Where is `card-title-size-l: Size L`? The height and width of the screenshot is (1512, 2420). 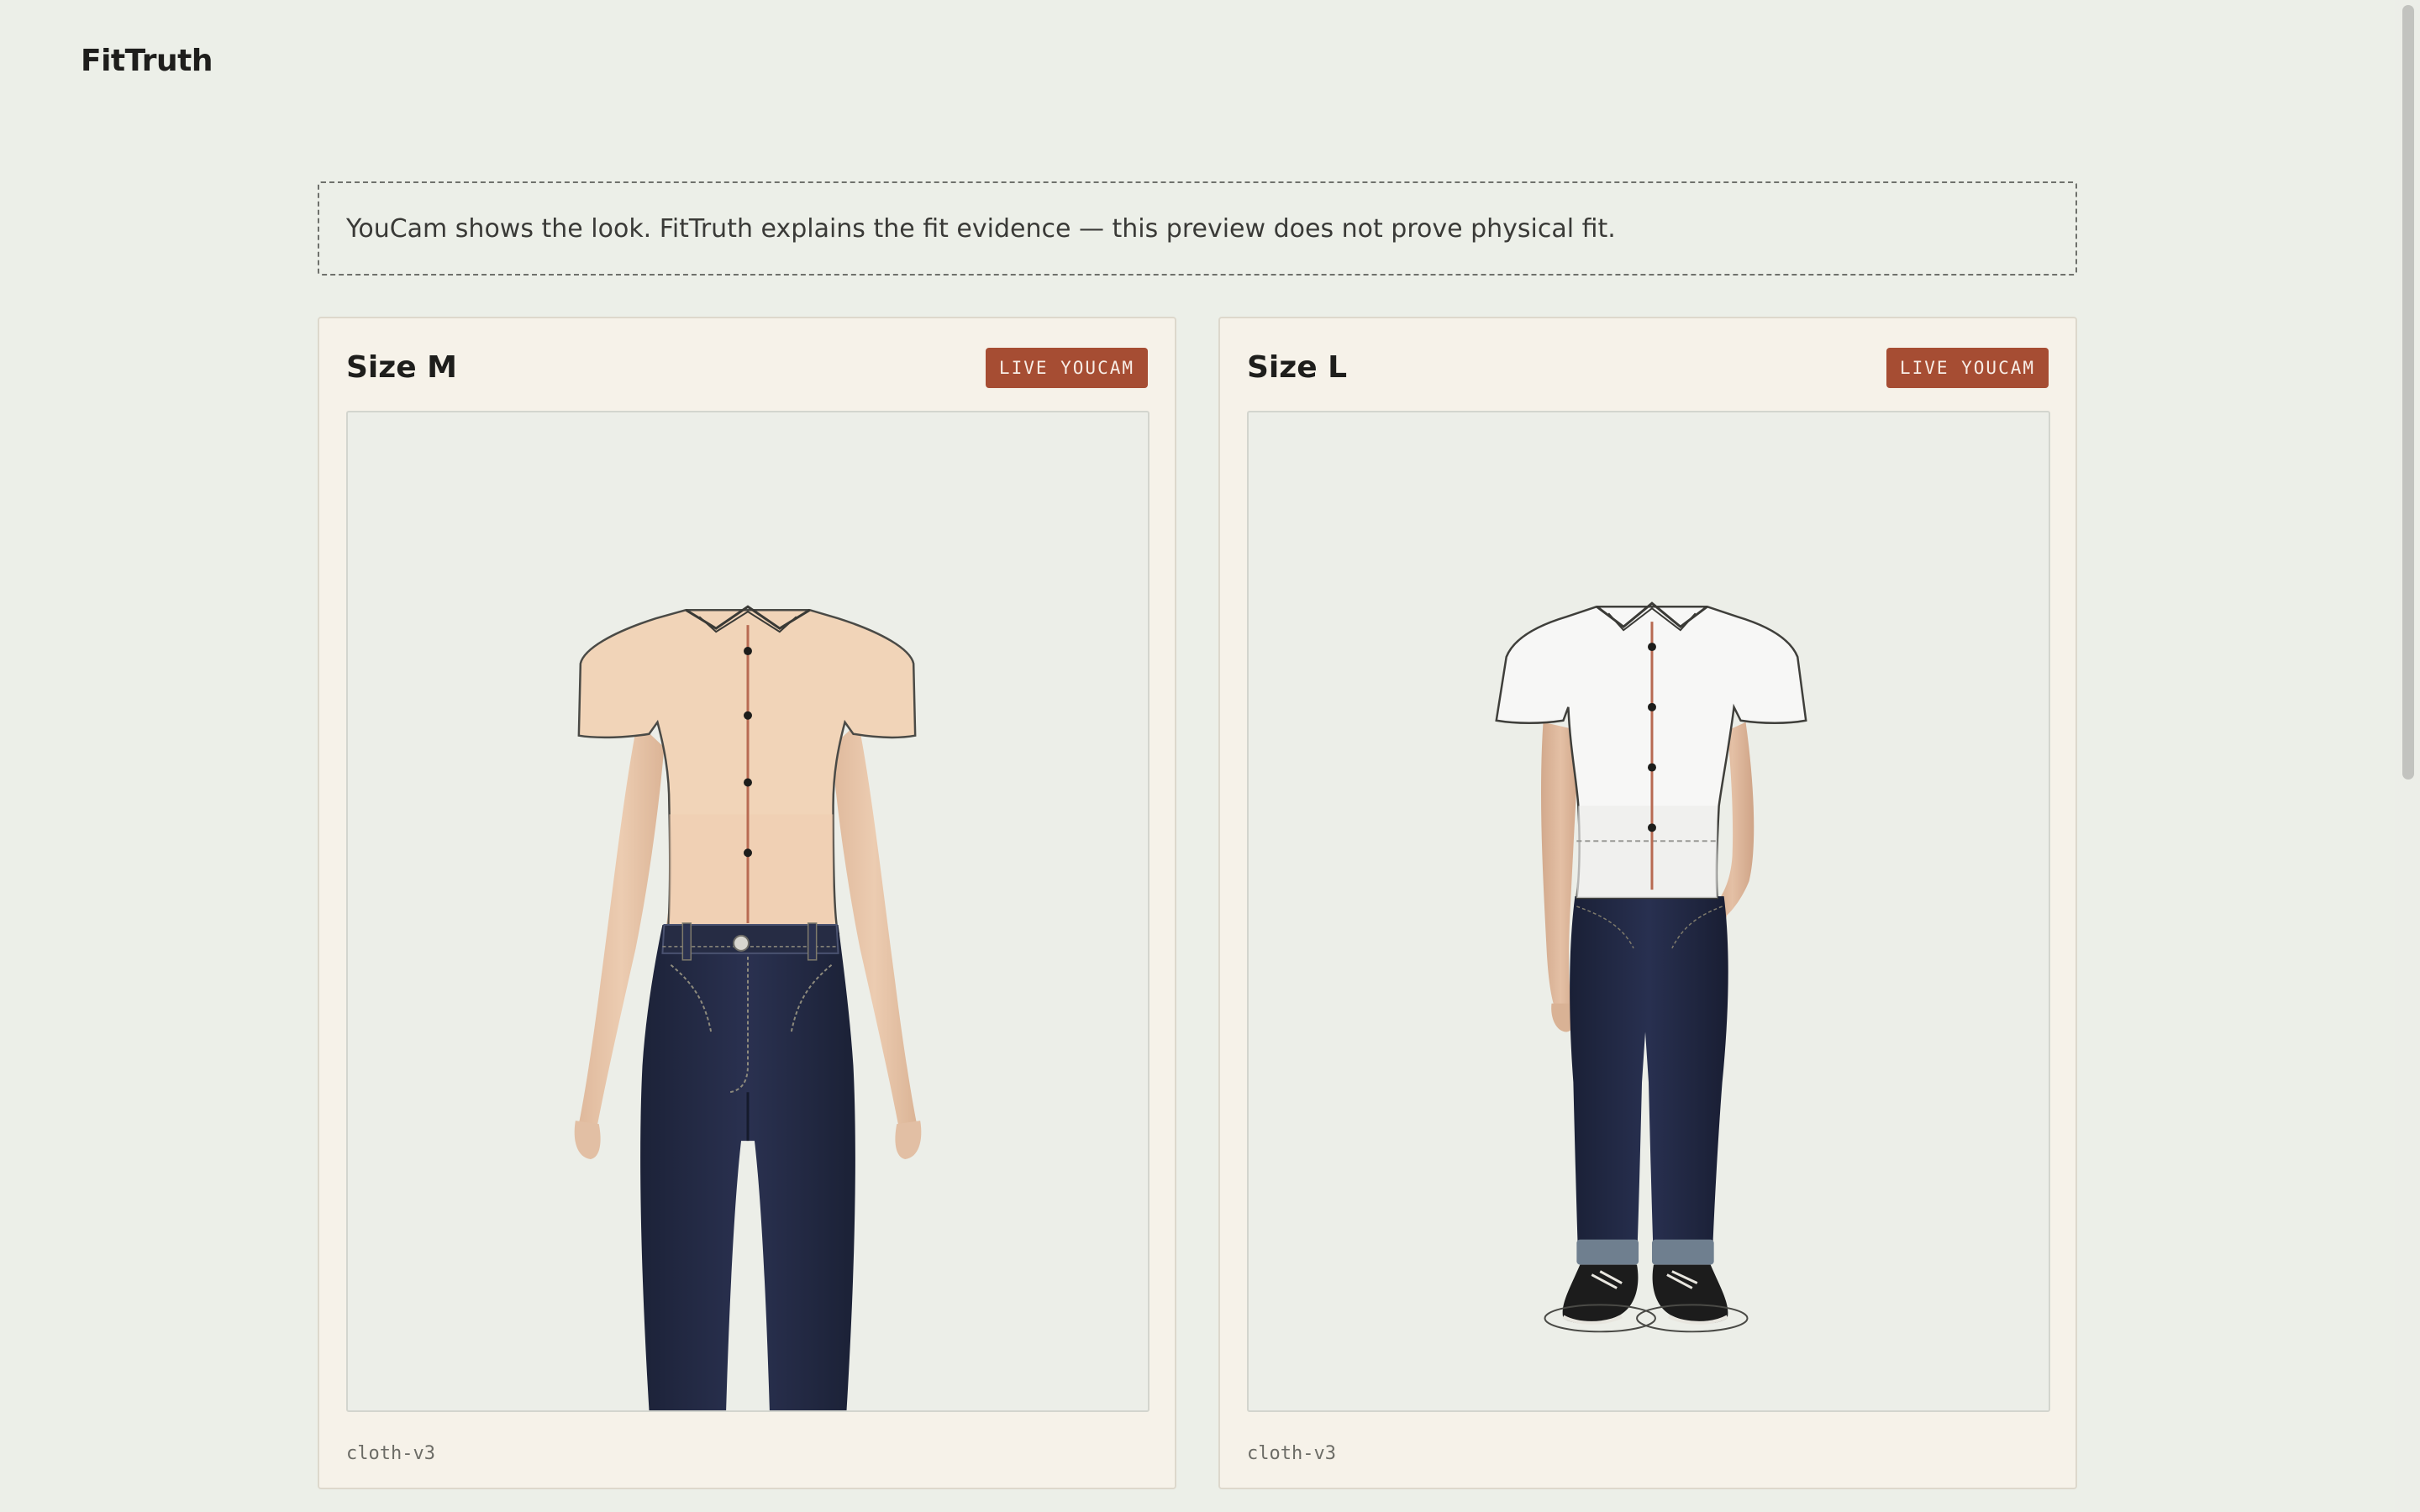 card-title-size-l: Size L is located at coordinates (1297, 367).